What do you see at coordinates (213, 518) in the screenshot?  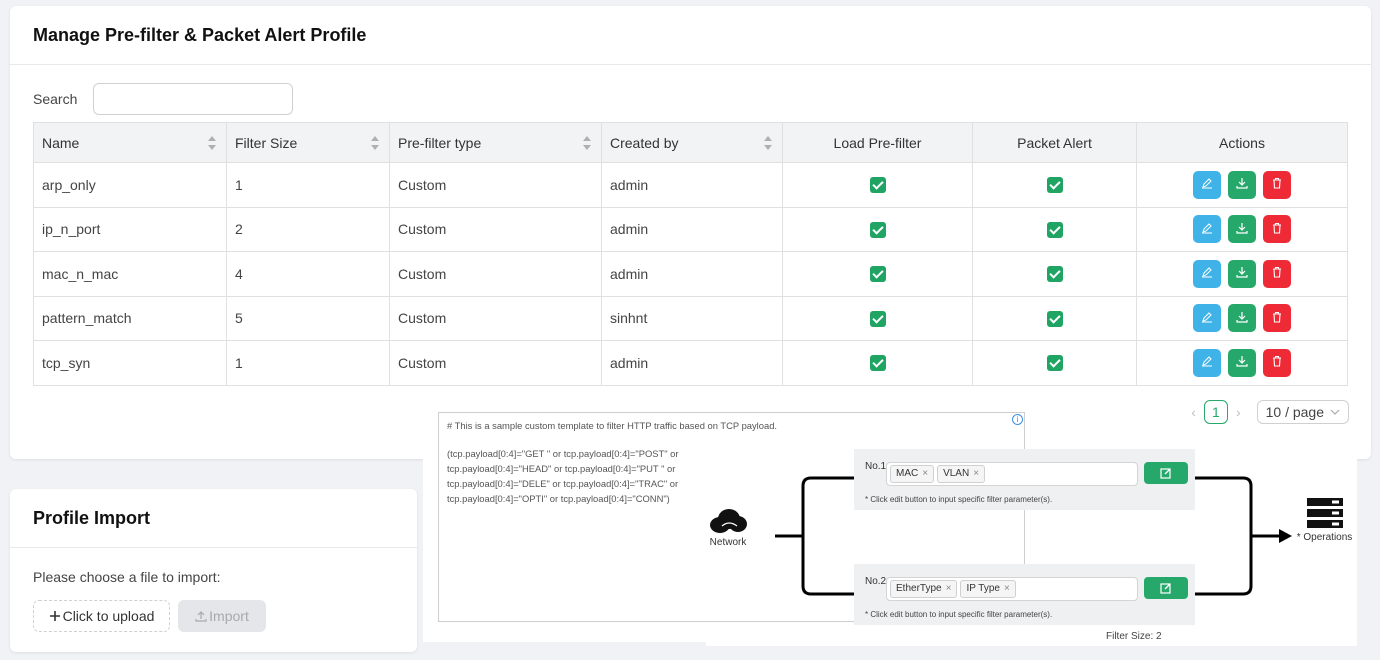 I see `card-header: Profile Import` at bounding box center [213, 518].